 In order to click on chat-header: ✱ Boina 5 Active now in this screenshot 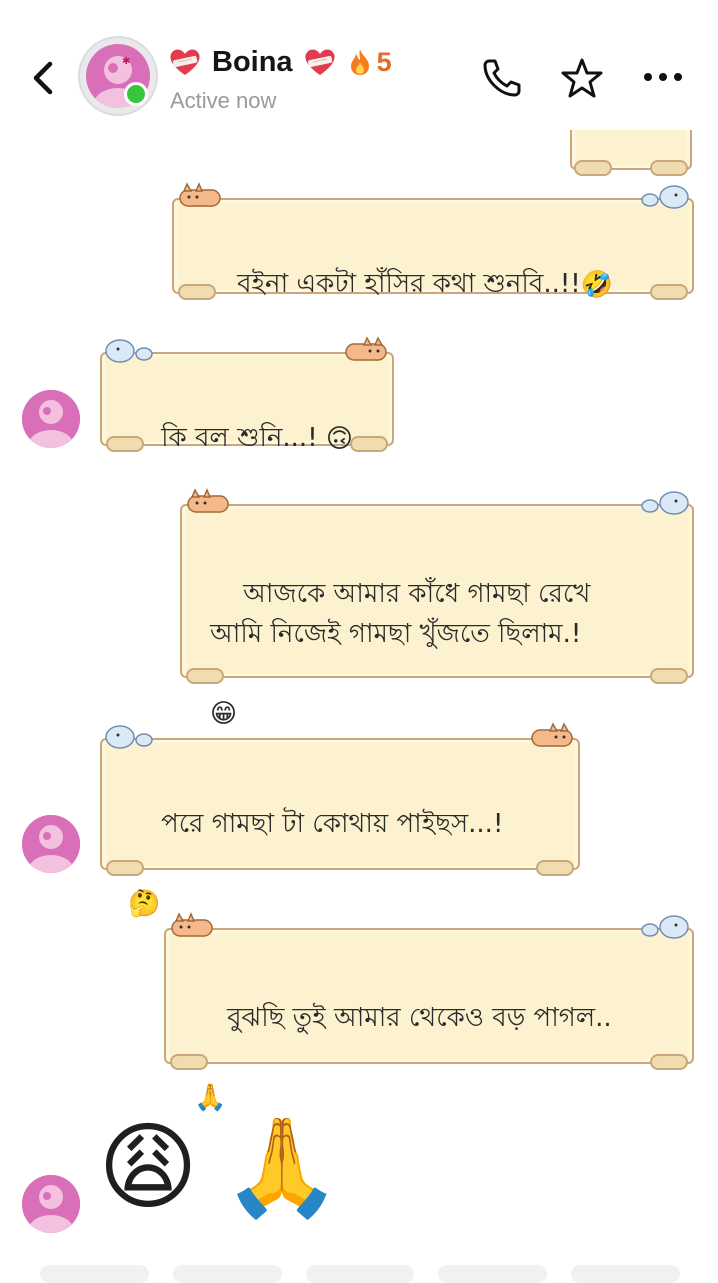, I will do `click(359, 65)`.